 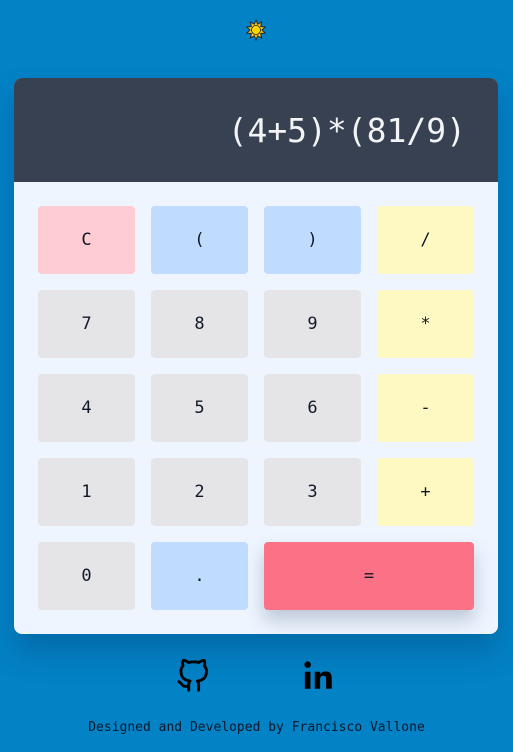 What do you see at coordinates (312, 324) in the screenshot?
I see `digit-9-button: 9` at bounding box center [312, 324].